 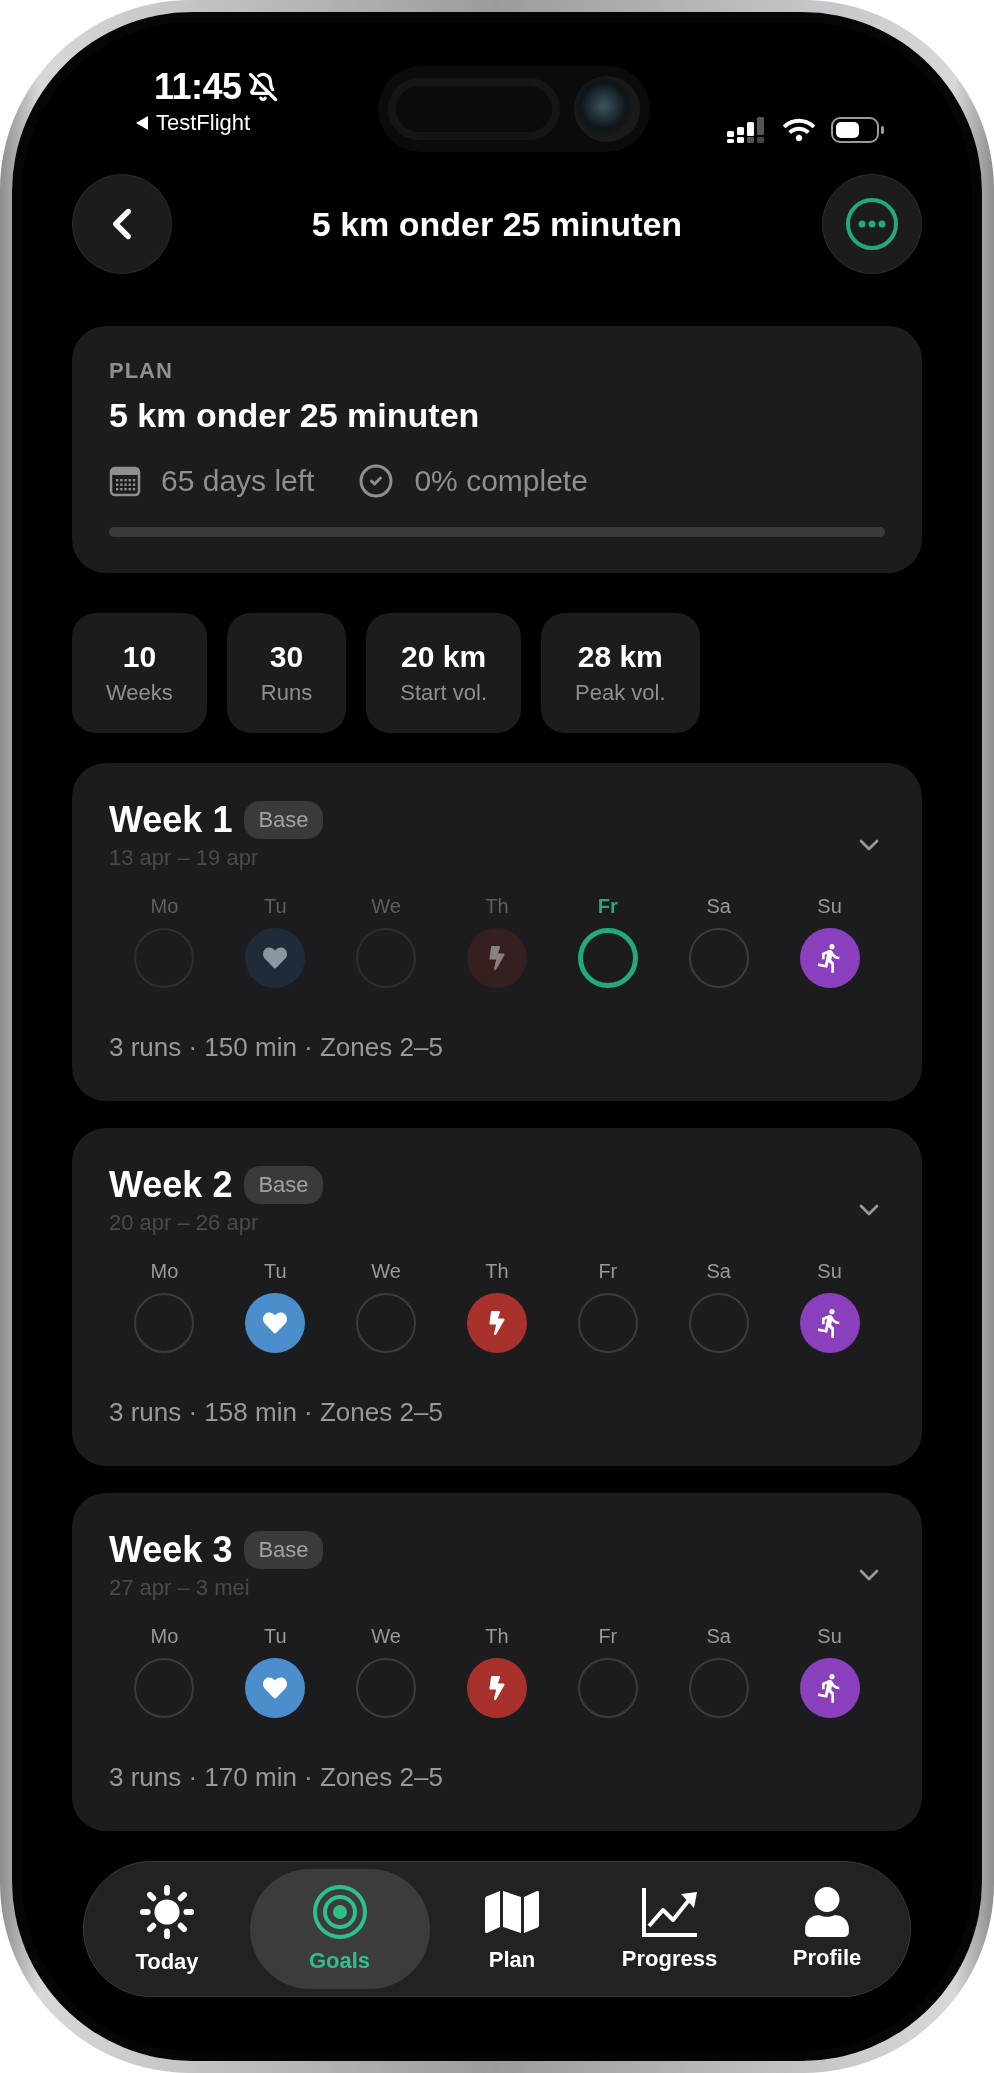 What do you see at coordinates (286, 657) in the screenshot?
I see `stat-value: 30` at bounding box center [286, 657].